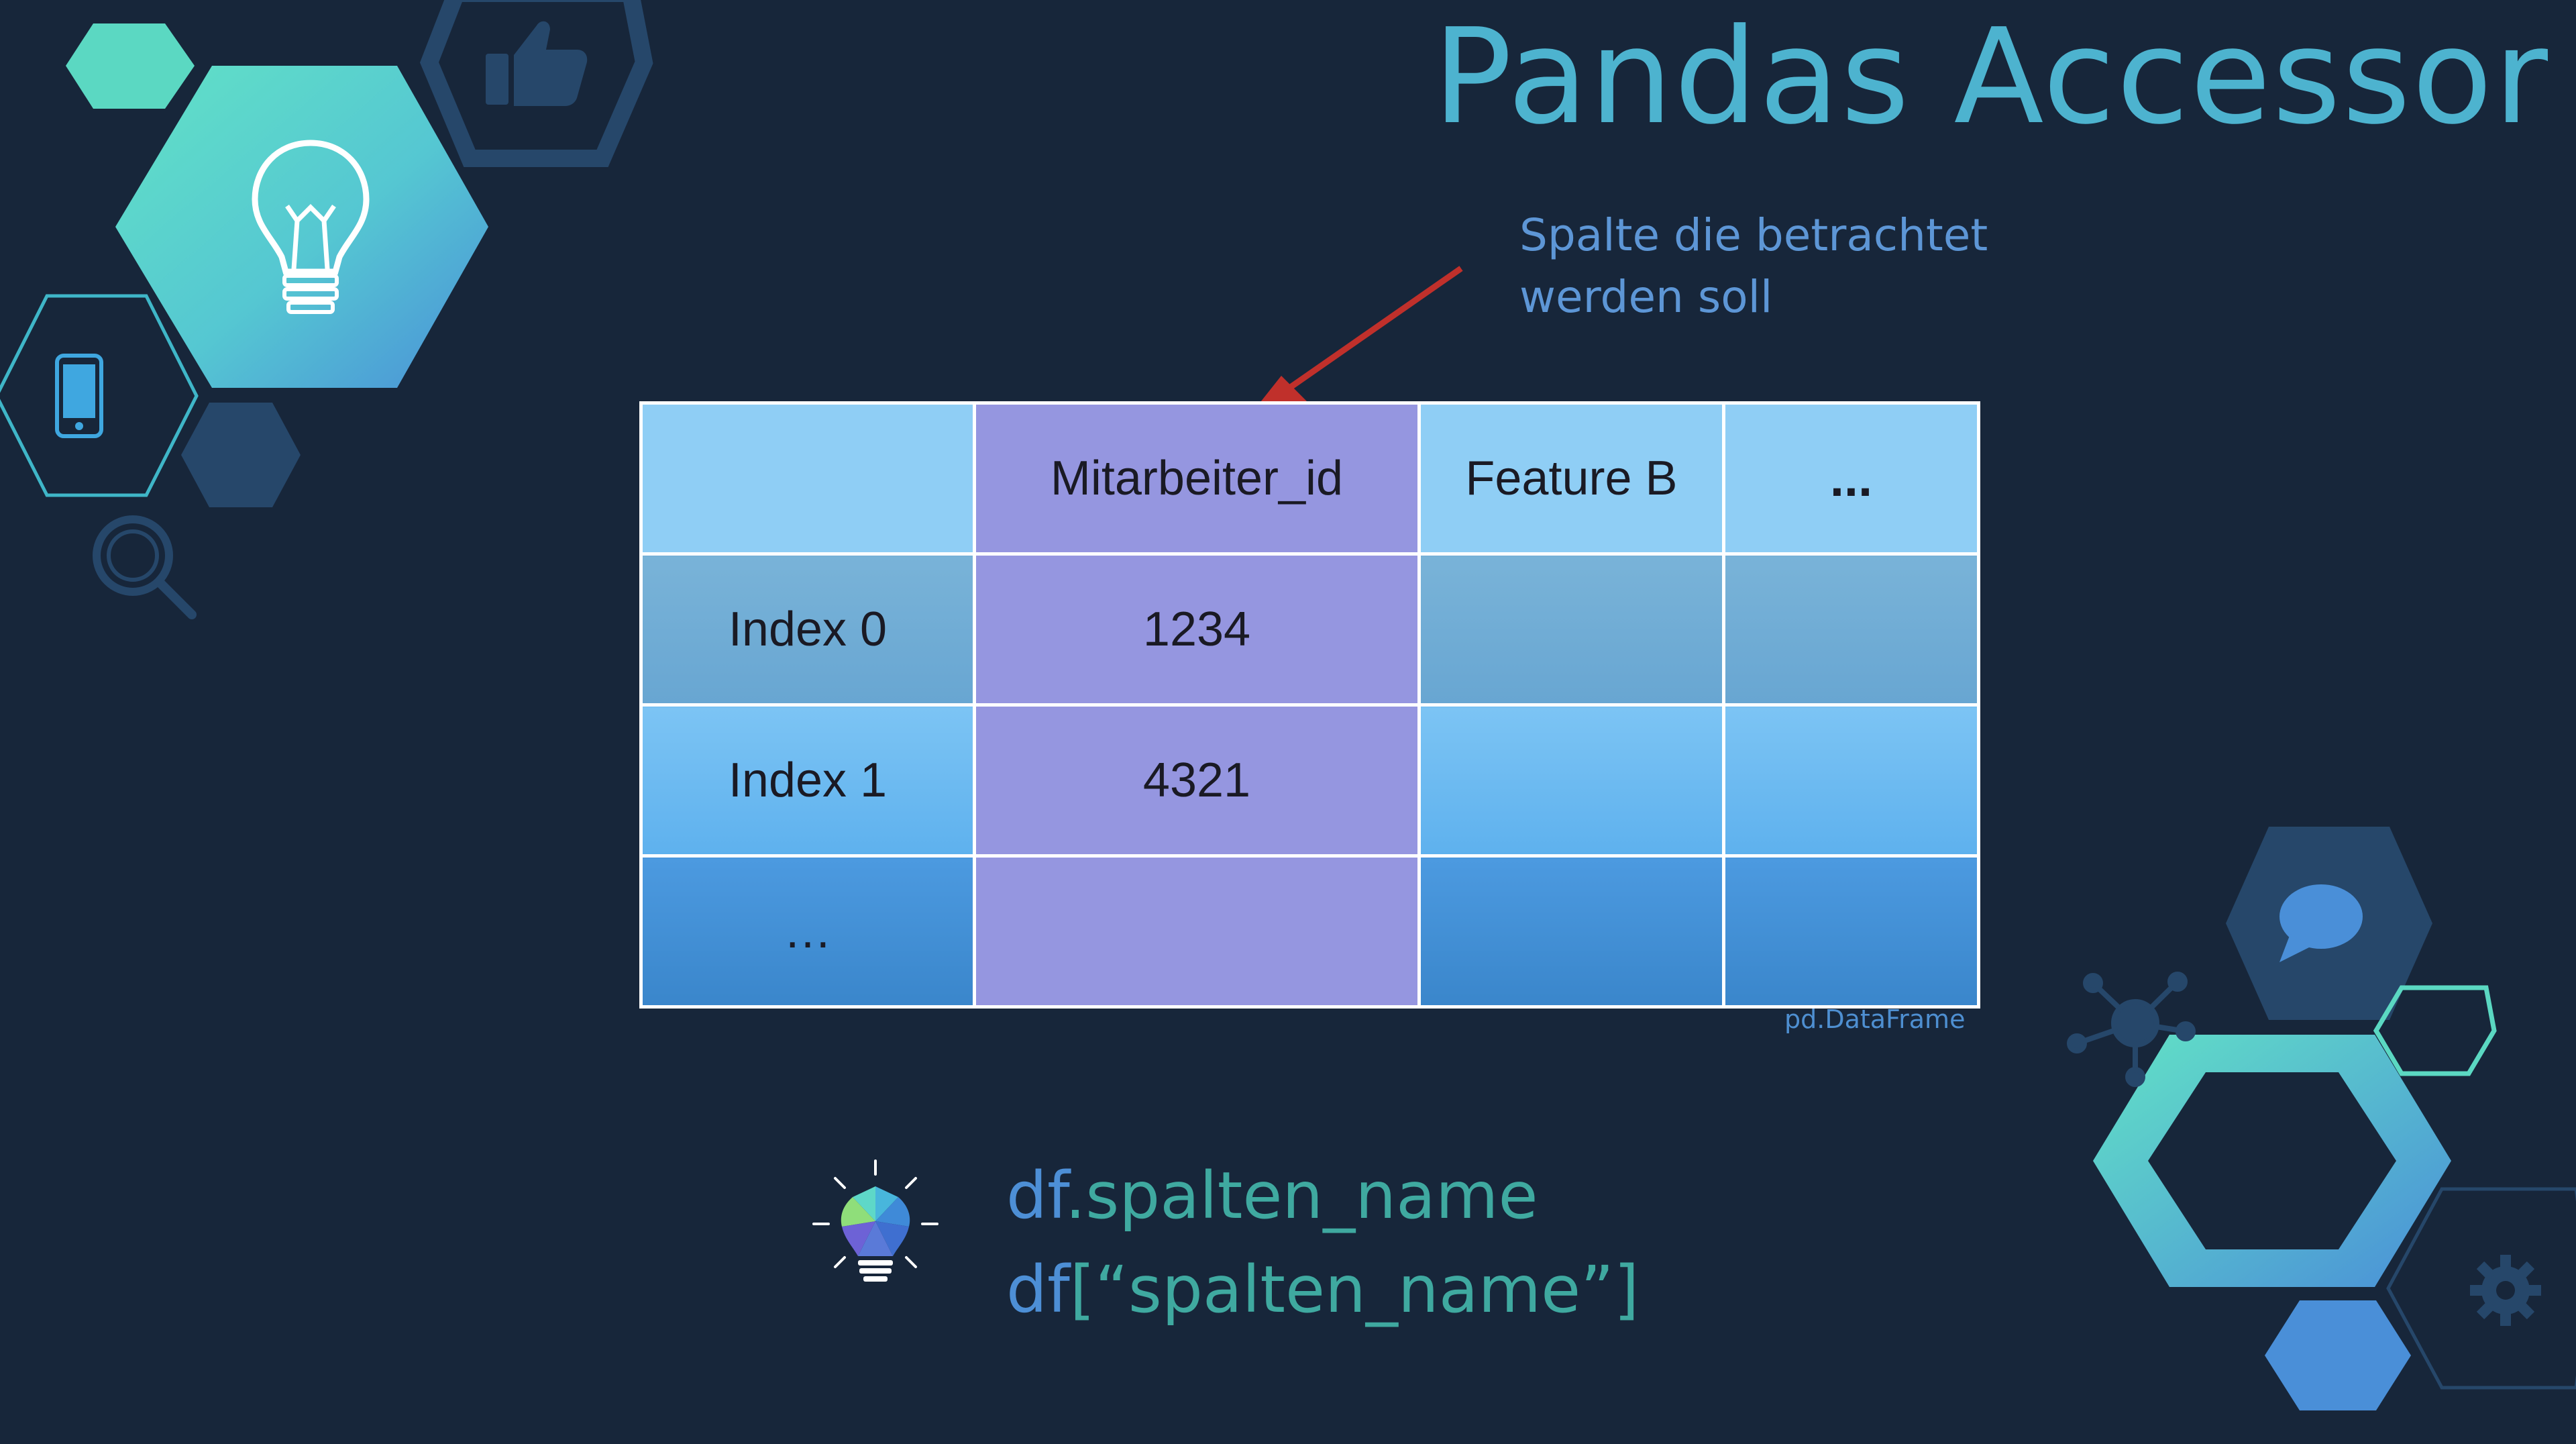 Image resolution: width=2576 pixels, height=1444 pixels. I want to click on network-hub-icon, so click(2131, 1029).